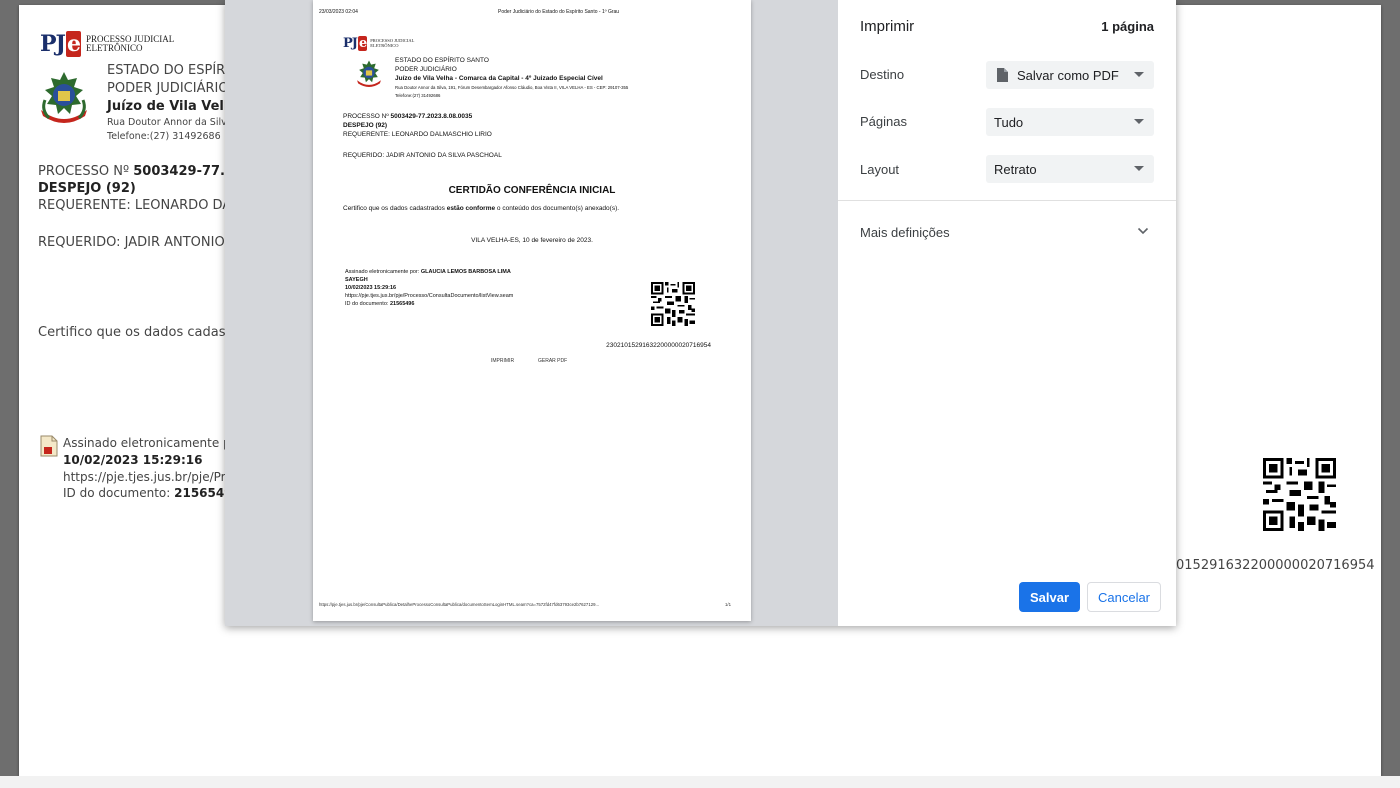 Image resolution: width=1400 pixels, height=788 pixels. I want to click on bg-signed-datetime: 10/02/2023 15:29:16, so click(133, 460).